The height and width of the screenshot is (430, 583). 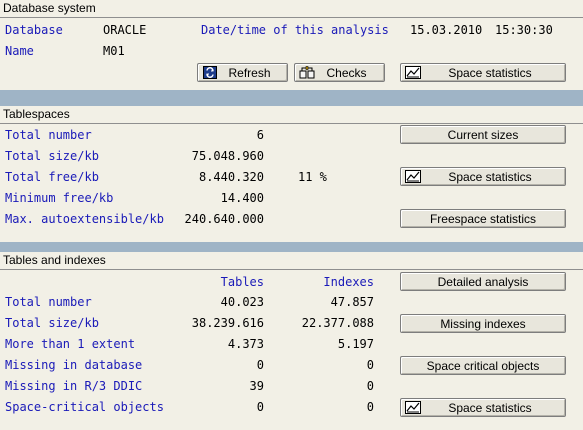 What do you see at coordinates (307, 72) in the screenshot?
I see `checks-icon` at bounding box center [307, 72].